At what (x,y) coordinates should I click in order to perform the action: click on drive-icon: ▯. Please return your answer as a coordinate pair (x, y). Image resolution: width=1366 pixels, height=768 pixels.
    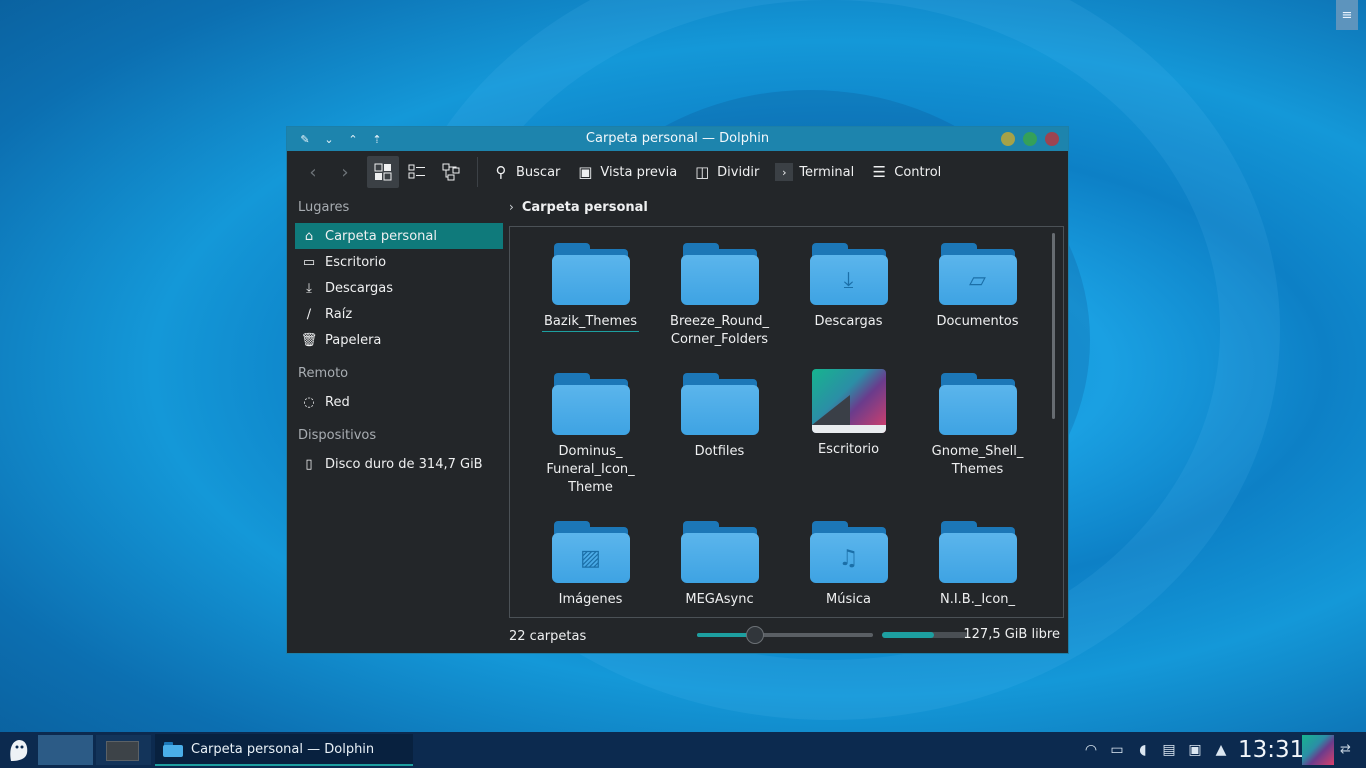
    Looking at the image, I should click on (309, 464).